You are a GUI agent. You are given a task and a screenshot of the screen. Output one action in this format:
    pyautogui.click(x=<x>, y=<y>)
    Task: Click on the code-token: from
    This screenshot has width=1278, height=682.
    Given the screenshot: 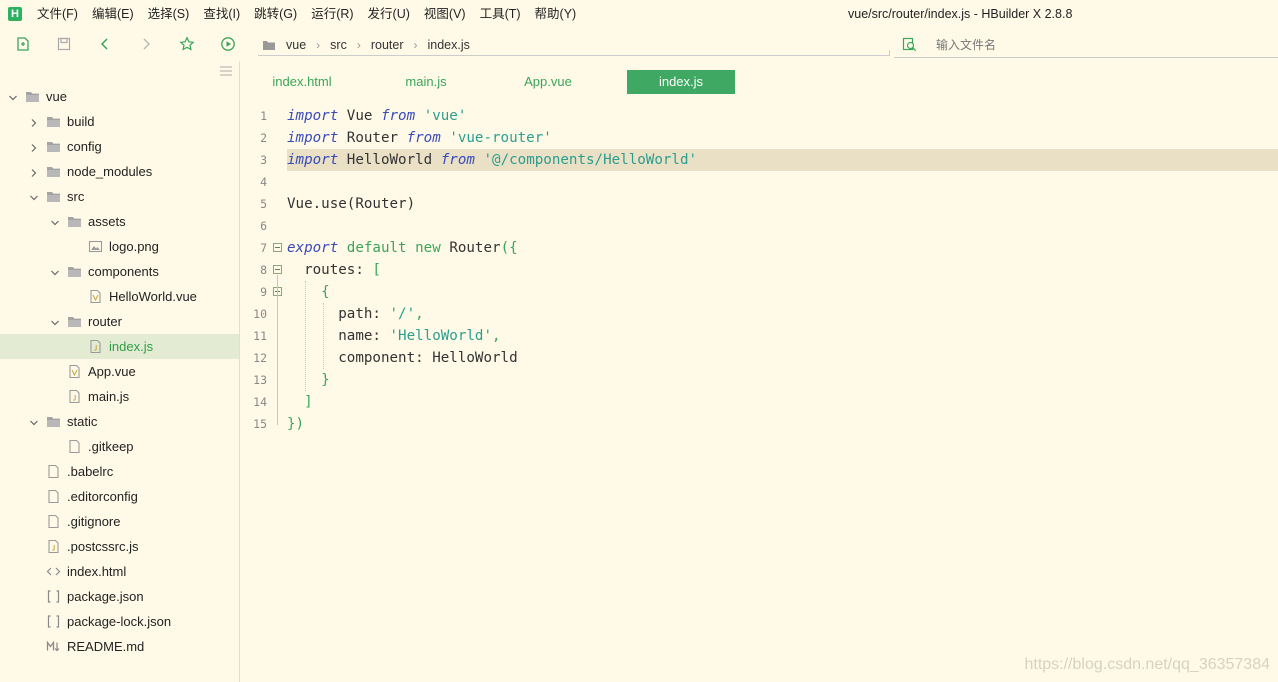 What is the action you would take?
    pyautogui.click(x=457, y=160)
    